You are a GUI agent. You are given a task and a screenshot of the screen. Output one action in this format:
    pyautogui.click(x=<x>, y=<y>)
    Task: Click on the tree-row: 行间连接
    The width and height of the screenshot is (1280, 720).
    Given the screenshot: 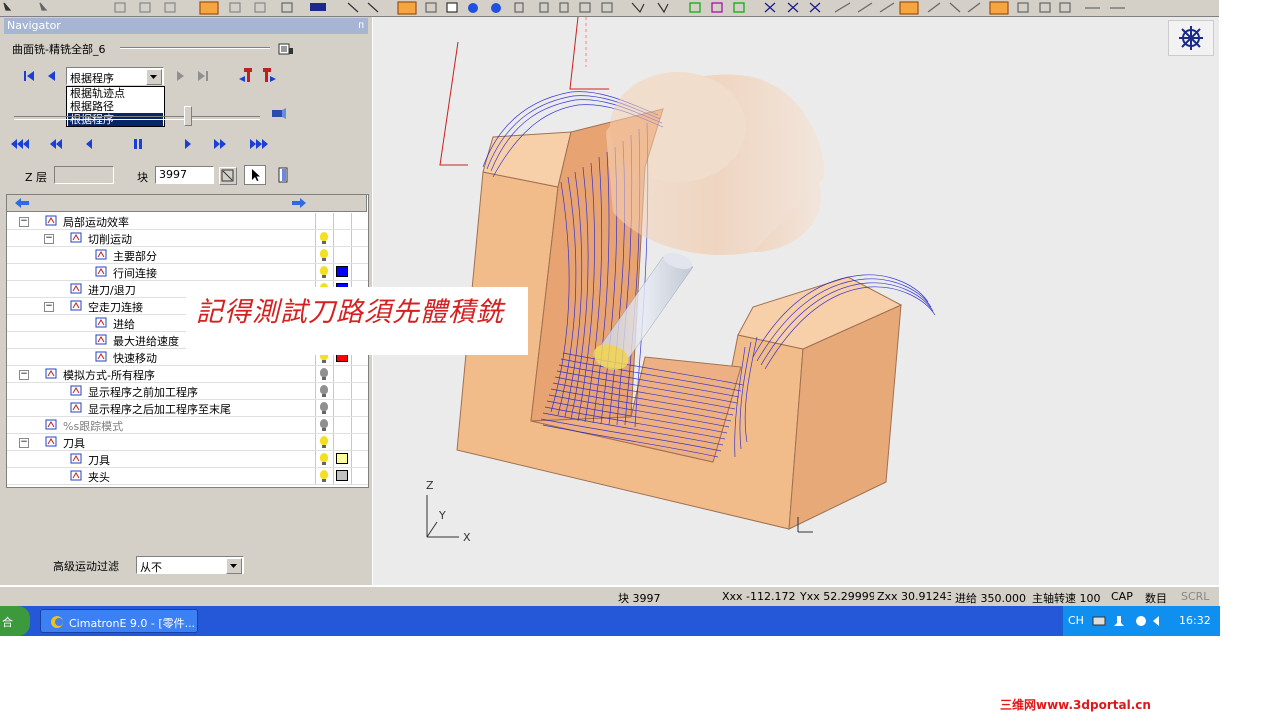 What is the action you would take?
    pyautogui.click(x=187, y=272)
    